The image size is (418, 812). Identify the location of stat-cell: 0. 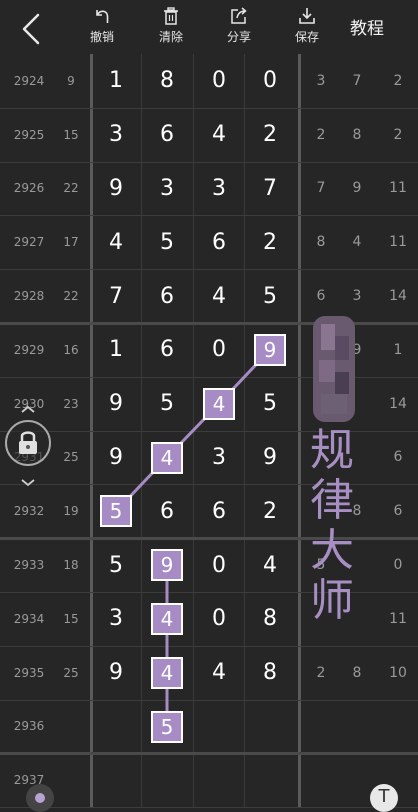
(398, 565).